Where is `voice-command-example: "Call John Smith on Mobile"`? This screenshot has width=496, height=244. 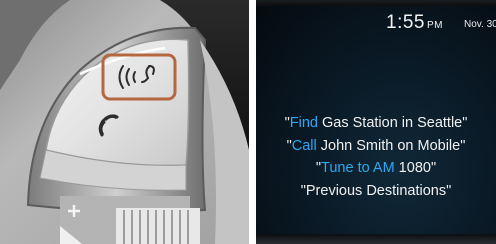
voice-command-example: "Call John Smith on Mobile" is located at coordinates (376, 146).